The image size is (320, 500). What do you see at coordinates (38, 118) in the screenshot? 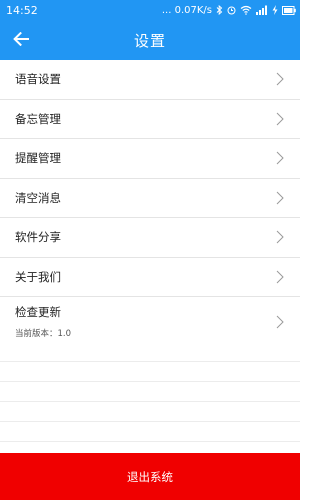
I see `settings-item-label: 备忘管理` at bounding box center [38, 118].